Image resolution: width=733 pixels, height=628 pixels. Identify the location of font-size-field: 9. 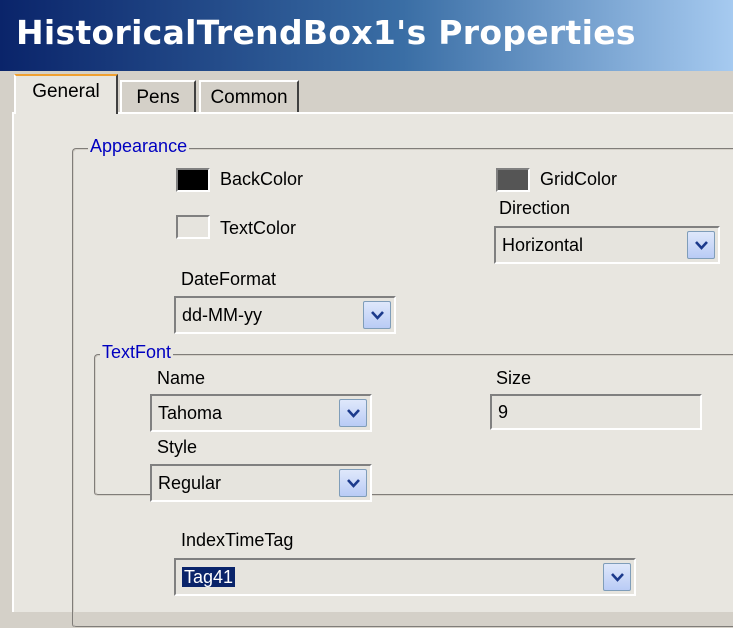
(596, 412).